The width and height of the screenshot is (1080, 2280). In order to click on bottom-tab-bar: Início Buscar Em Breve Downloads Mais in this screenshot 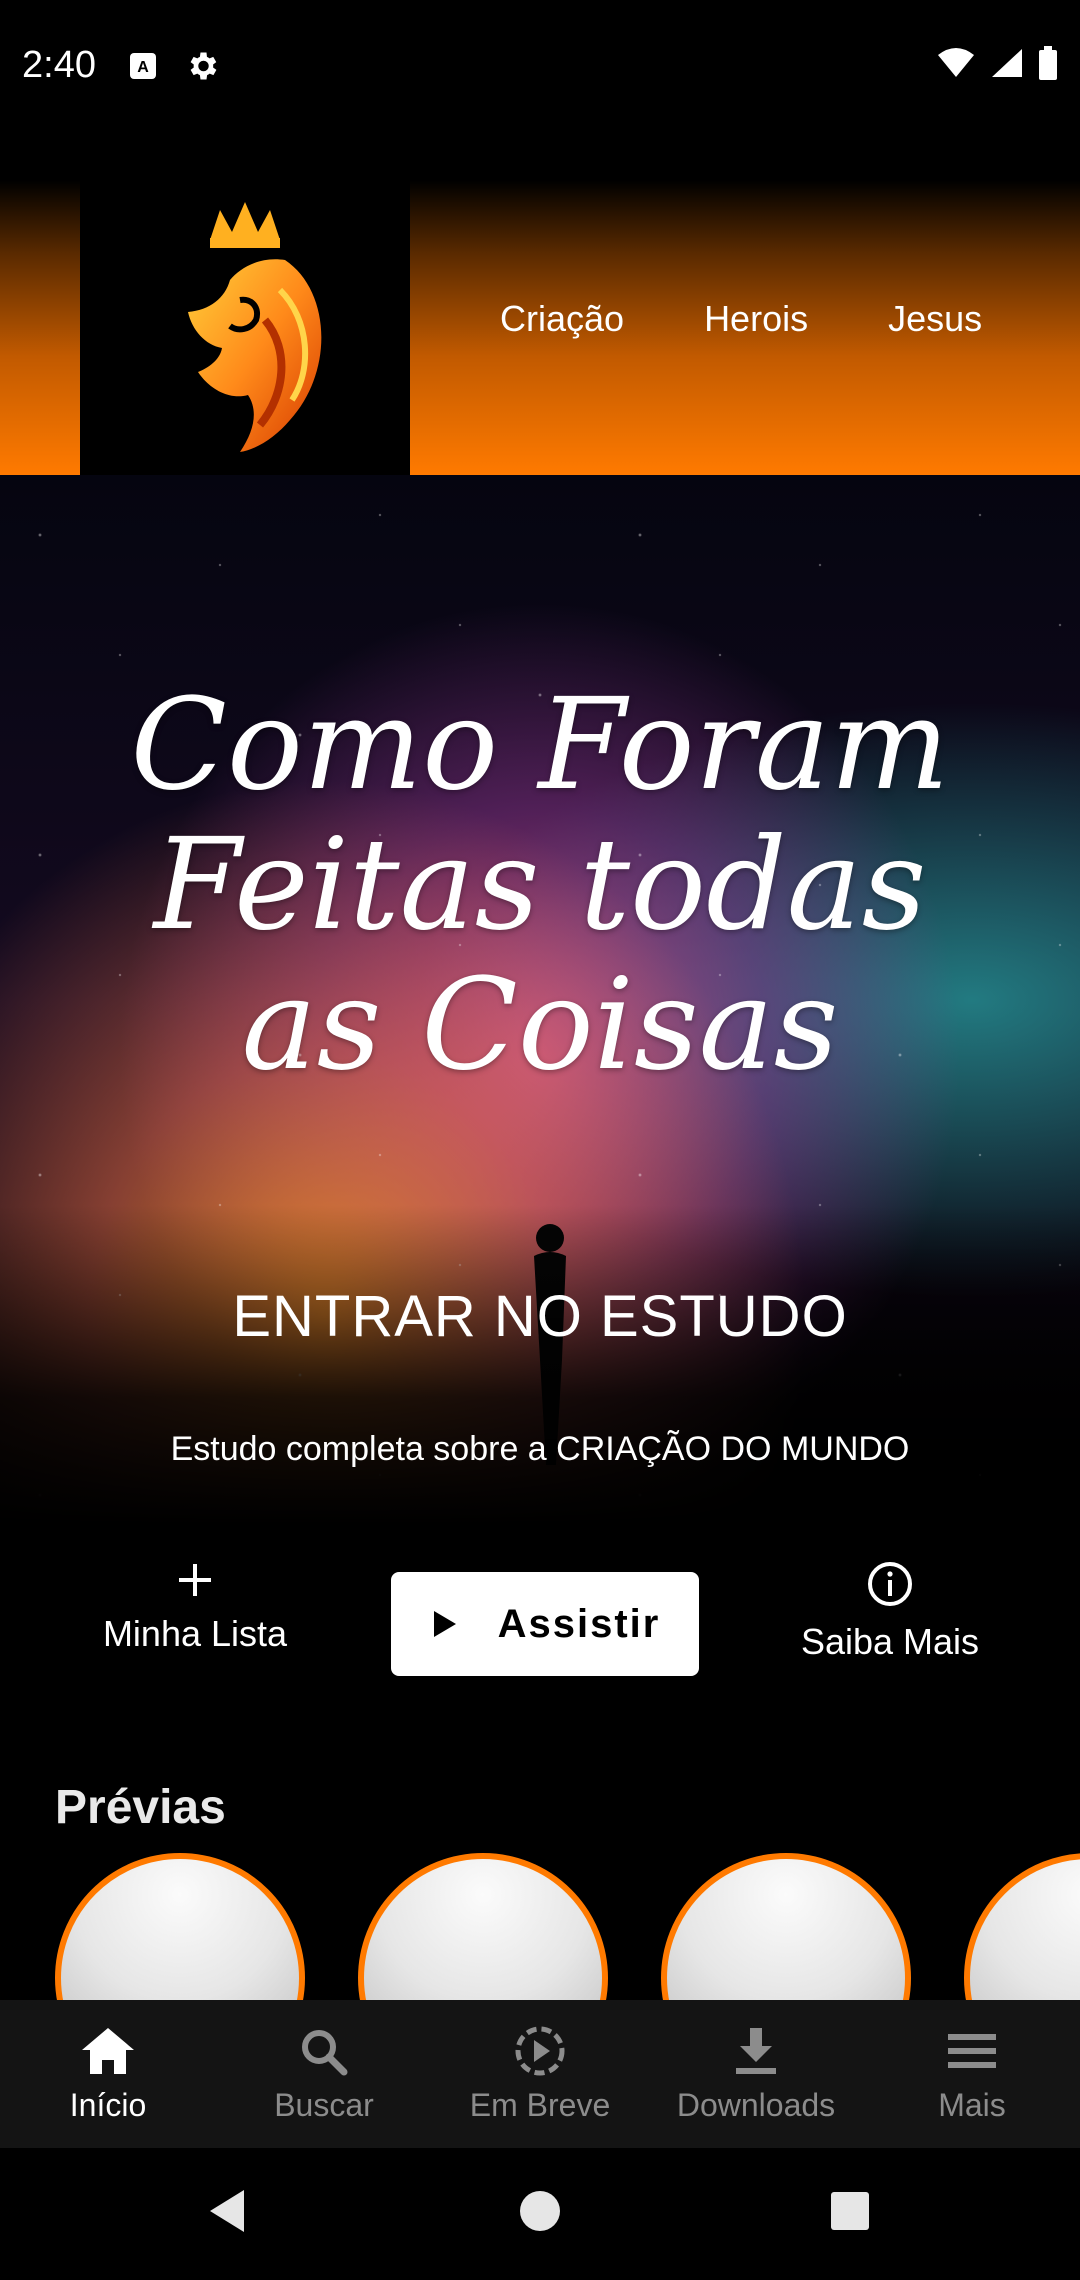, I will do `click(540, 2074)`.